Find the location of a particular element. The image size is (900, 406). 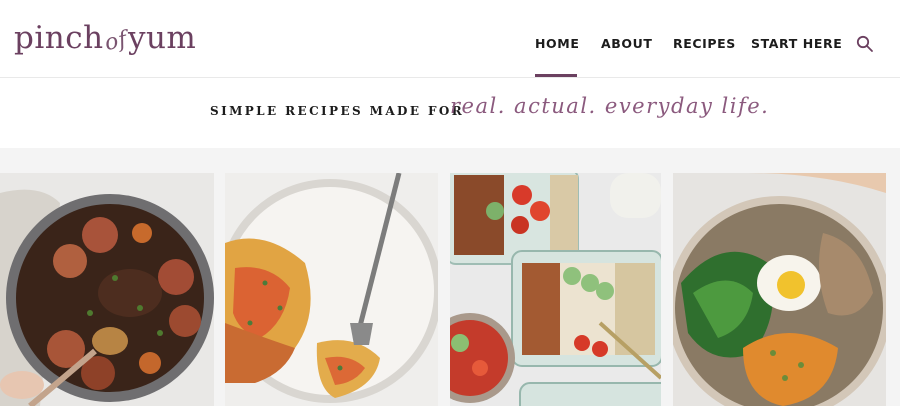

recipe-card-meal-prep is located at coordinates (555, 289).